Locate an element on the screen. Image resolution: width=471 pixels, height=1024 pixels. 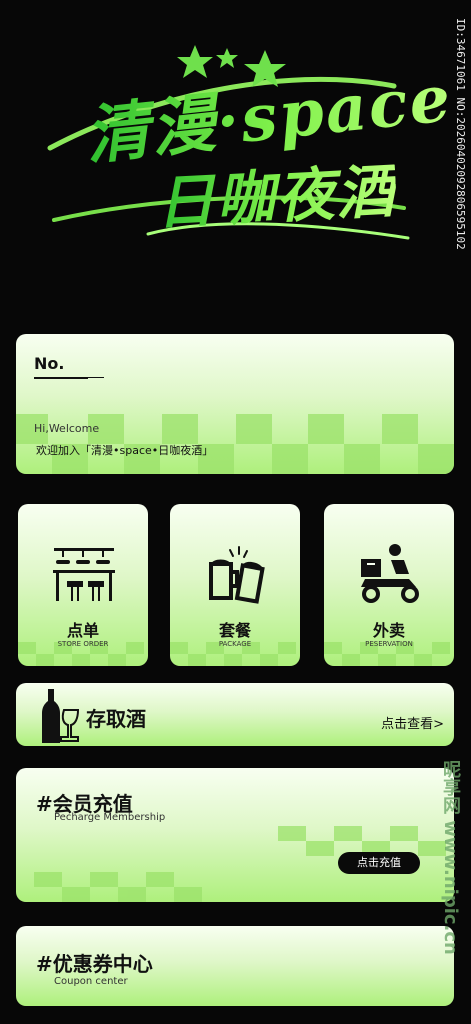
tile-delivery-label: 外卖 is located at coordinates (388, 630).